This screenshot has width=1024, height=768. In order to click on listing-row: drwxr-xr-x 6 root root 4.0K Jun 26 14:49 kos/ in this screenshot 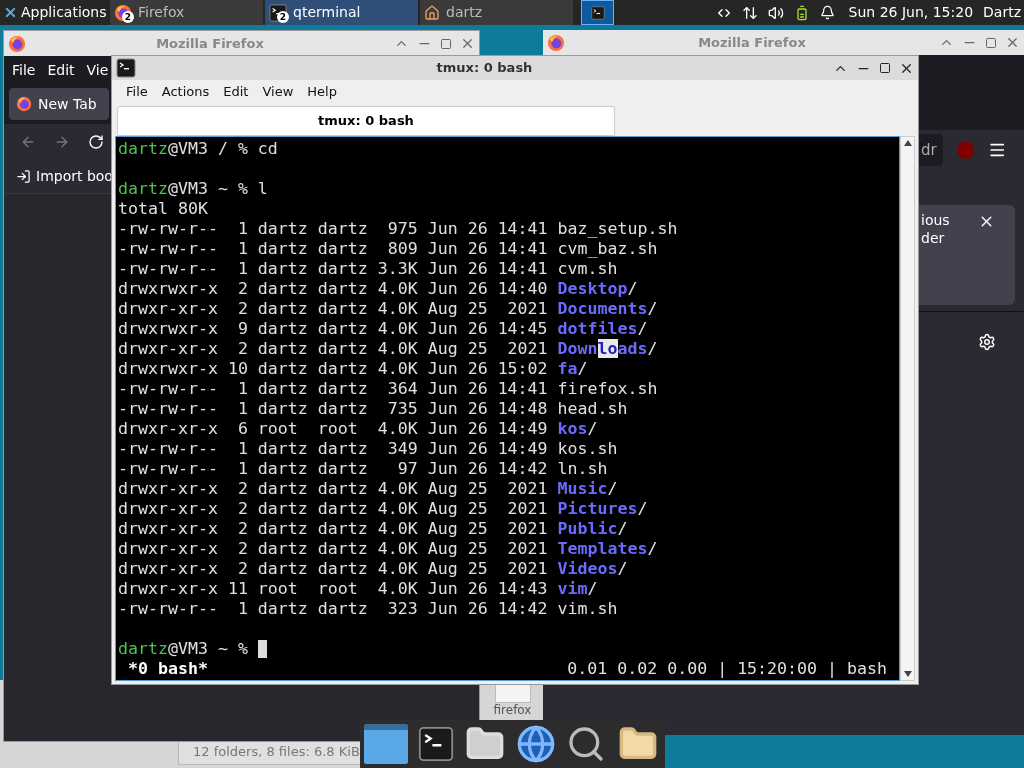, I will do `click(358, 428)`.